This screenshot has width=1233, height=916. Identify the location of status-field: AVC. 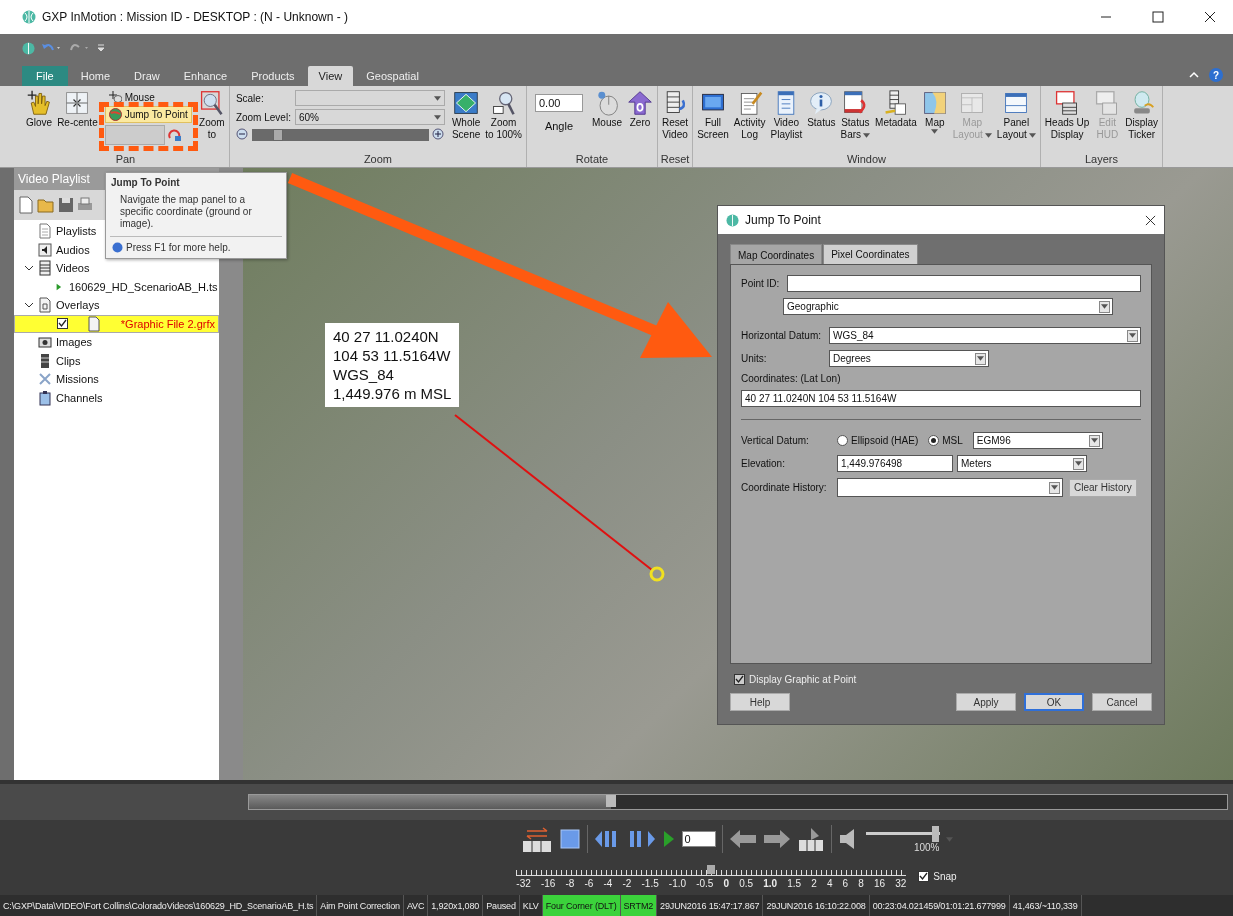
(416, 905).